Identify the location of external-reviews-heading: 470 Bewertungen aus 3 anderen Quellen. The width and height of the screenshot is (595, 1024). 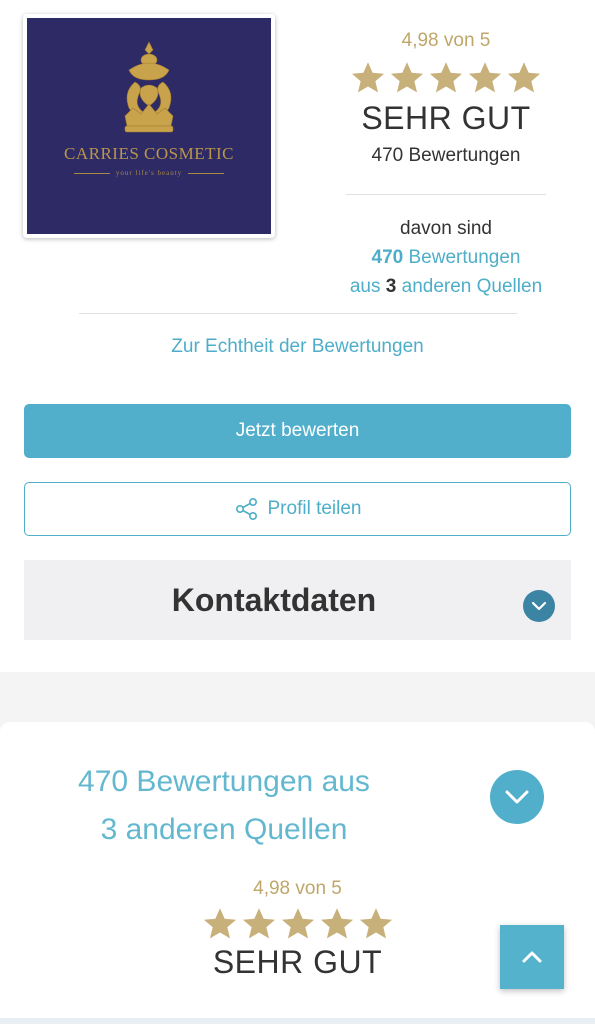
(224, 806).